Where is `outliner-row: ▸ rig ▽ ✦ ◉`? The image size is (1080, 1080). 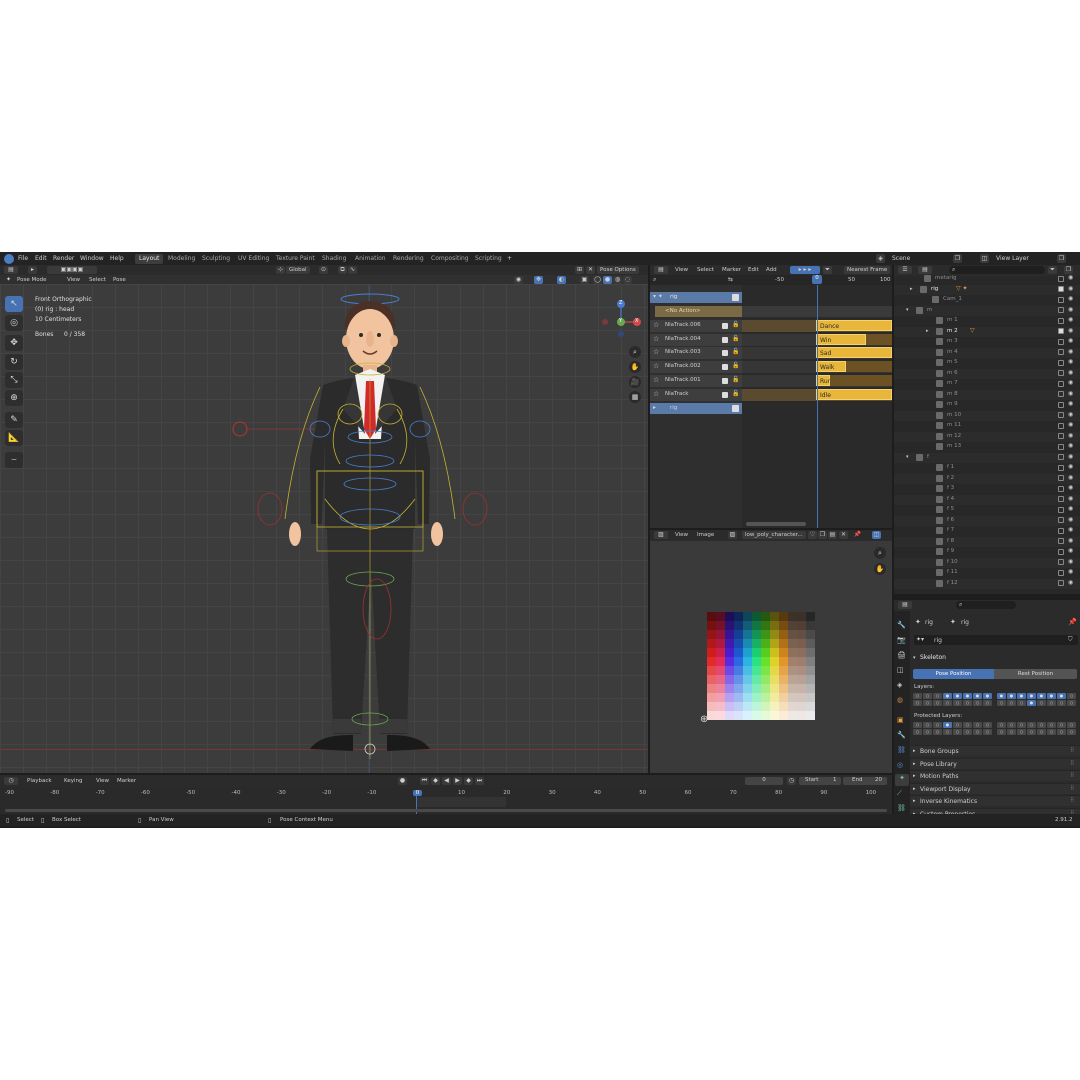
outliner-row: ▸ rig ▽ ✦ ◉ is located at coordinates (987, 289).